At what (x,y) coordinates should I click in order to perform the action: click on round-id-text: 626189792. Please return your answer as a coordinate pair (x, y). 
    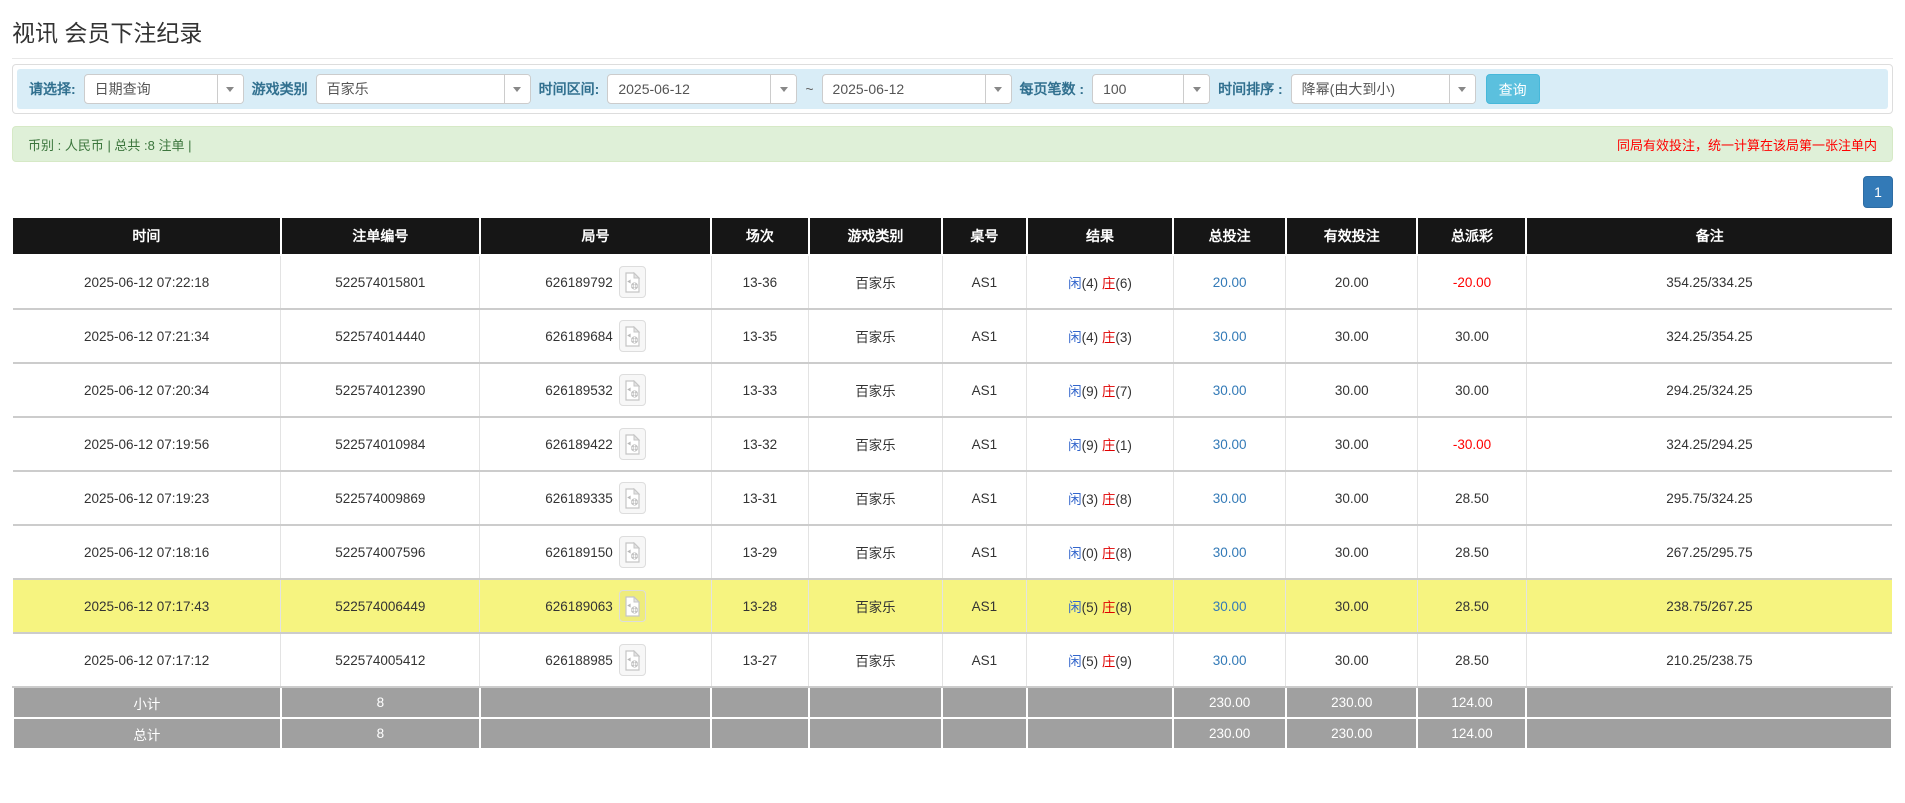
    Looking at the image, I should click on (579, 282).